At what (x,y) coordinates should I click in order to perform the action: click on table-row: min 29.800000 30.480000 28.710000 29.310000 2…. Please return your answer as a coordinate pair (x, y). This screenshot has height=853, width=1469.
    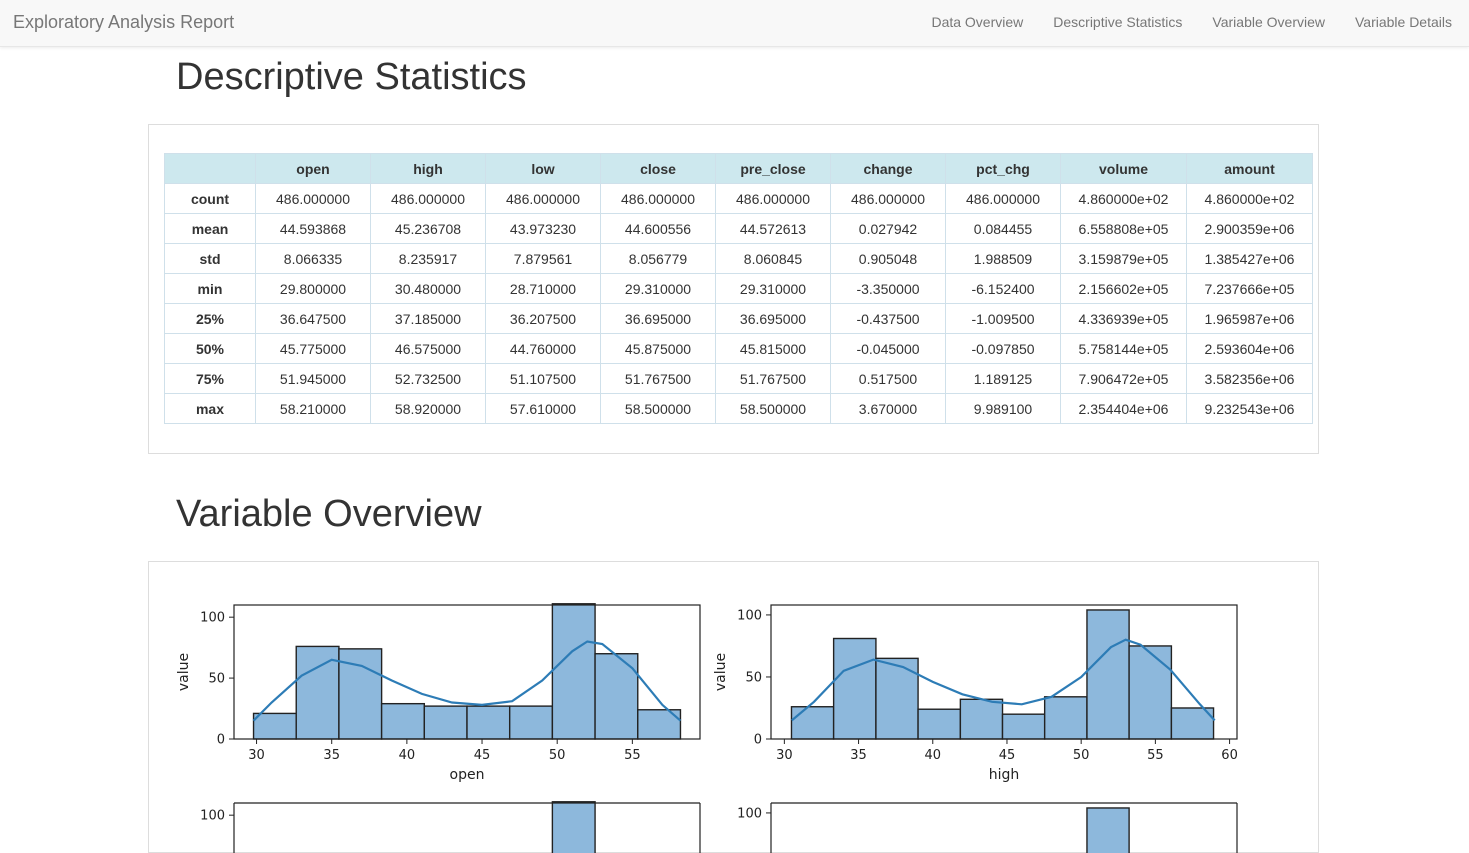
    Looking at the image, I should click on (738, 288).